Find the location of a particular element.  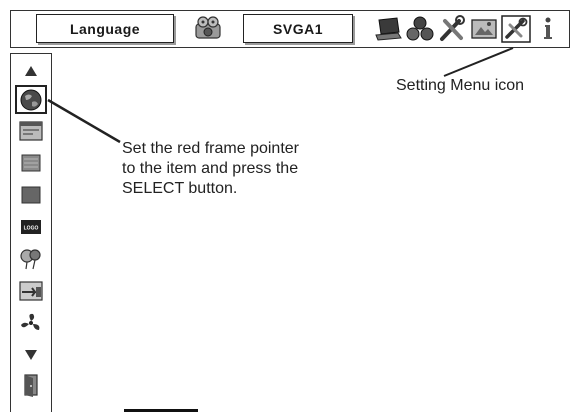

balloon-icon is located at coordinates (31, 259).